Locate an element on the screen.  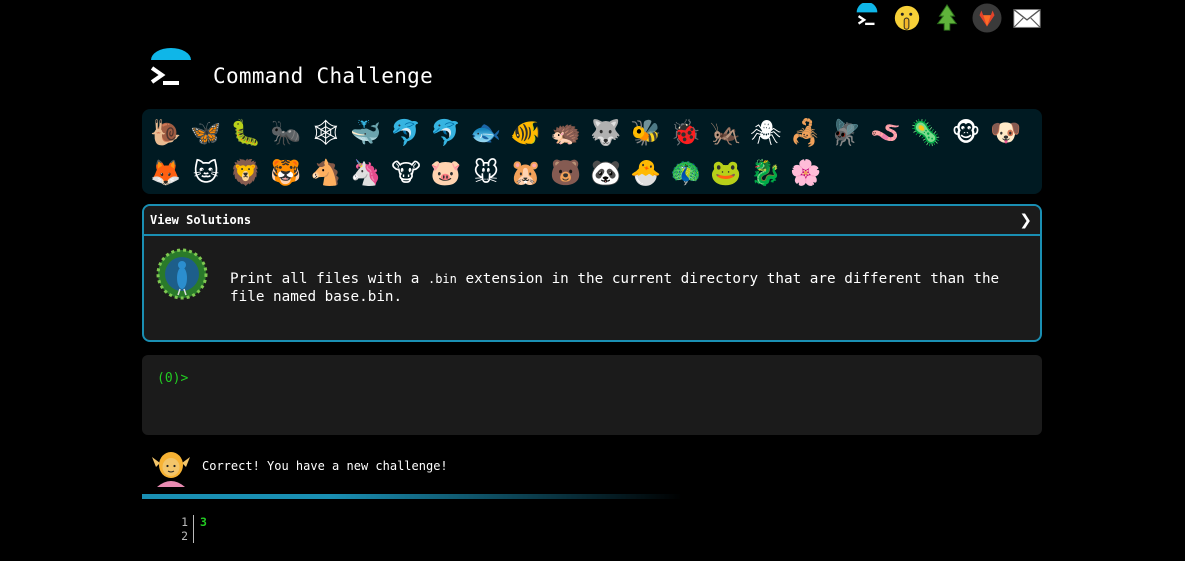
level-b-9: 🐭 is located at coordinates (486, 173).